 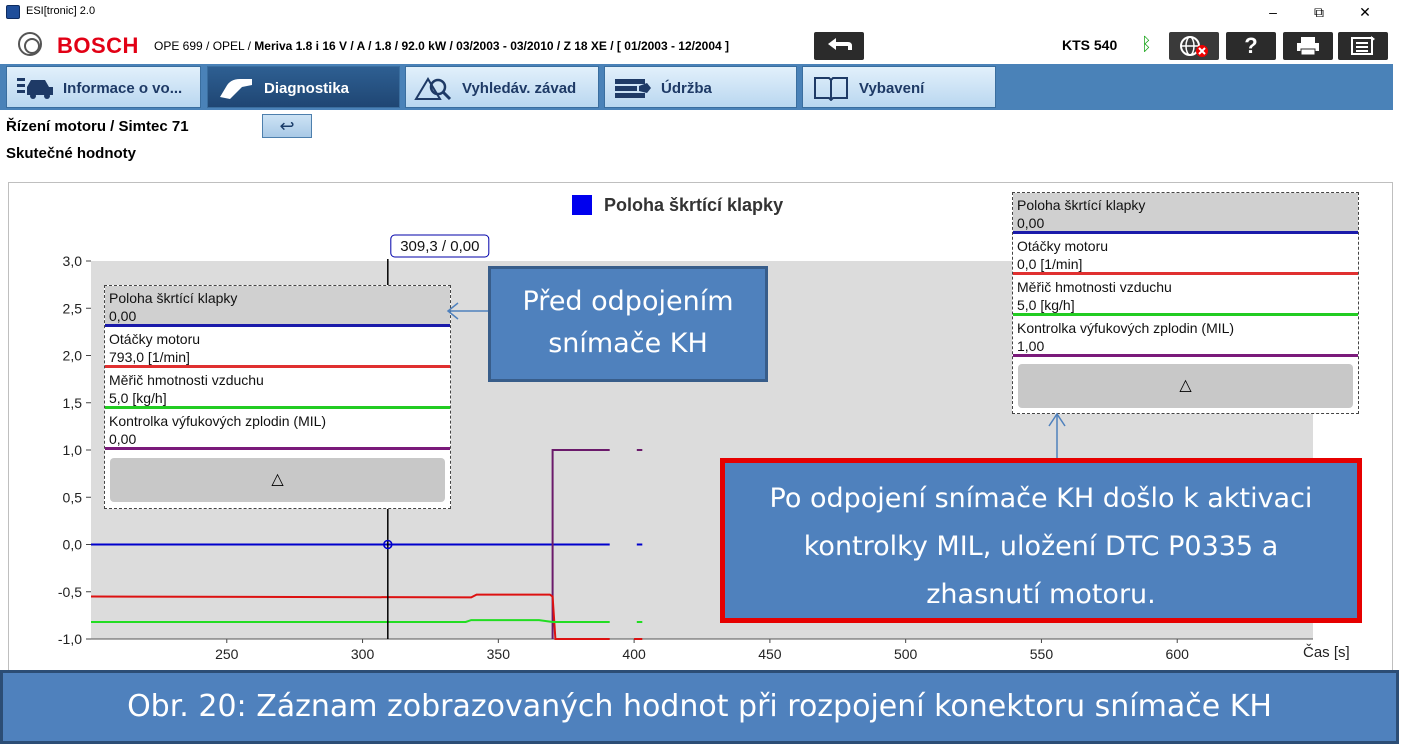 I want to click on callout-line: snímače KH, so click(x=628, y=343).